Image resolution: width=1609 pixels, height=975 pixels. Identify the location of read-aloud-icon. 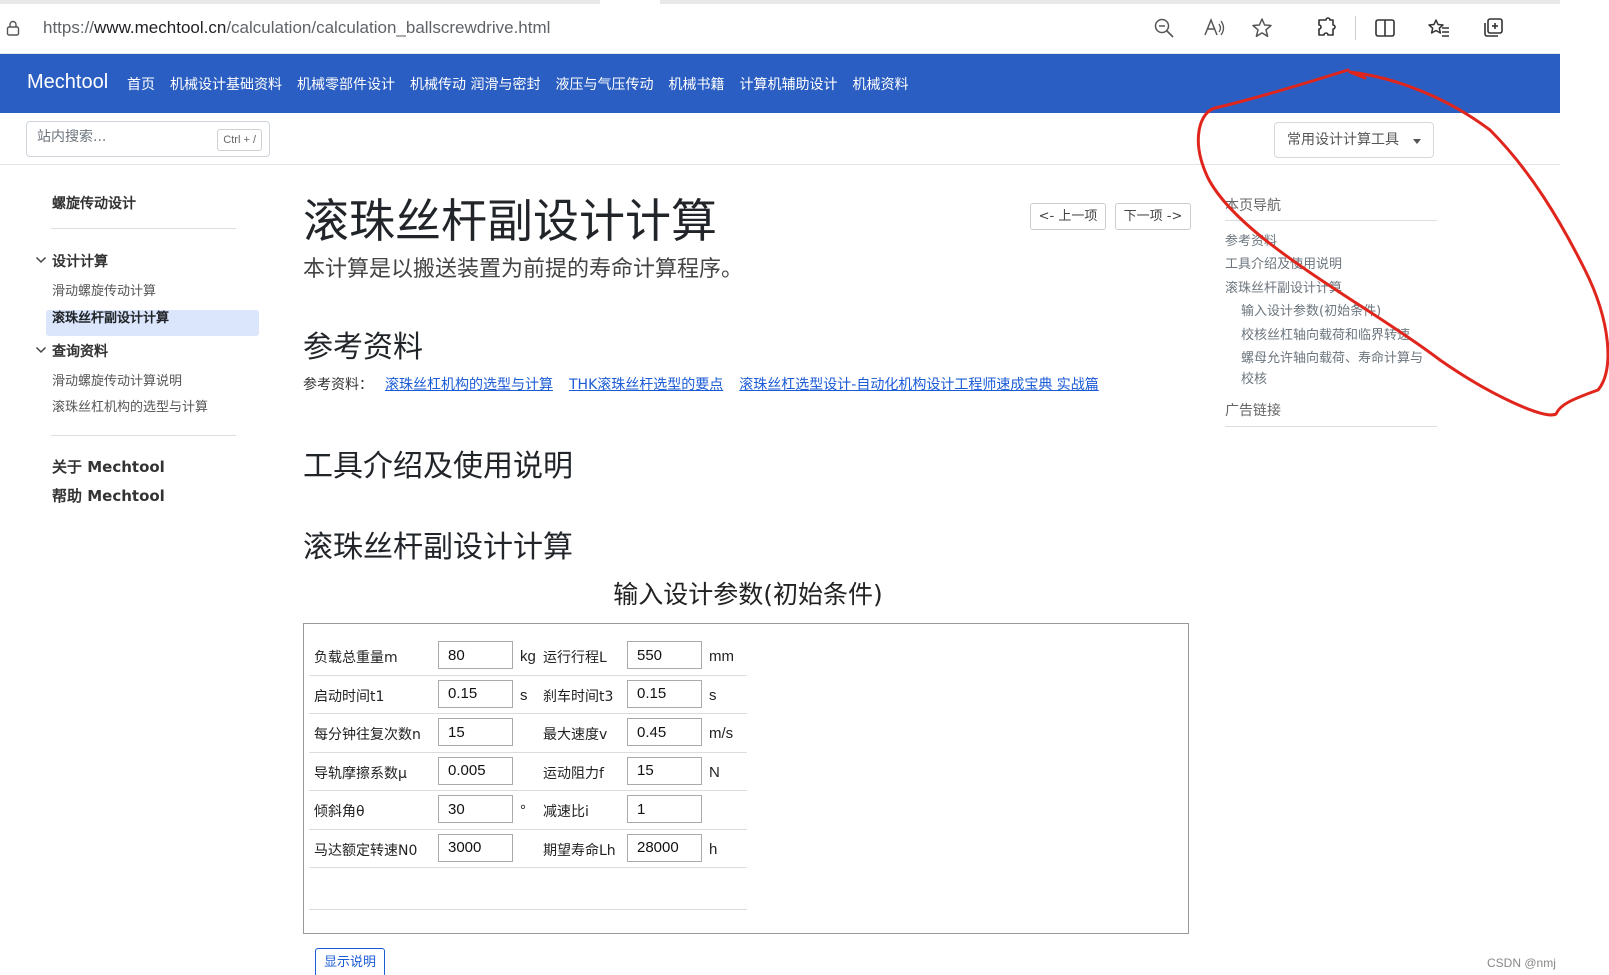
(1214, 28).